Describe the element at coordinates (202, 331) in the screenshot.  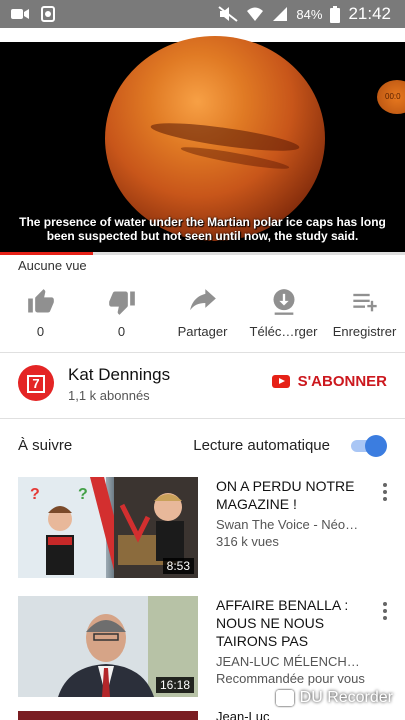
I see `share-label: Partager` at that location.